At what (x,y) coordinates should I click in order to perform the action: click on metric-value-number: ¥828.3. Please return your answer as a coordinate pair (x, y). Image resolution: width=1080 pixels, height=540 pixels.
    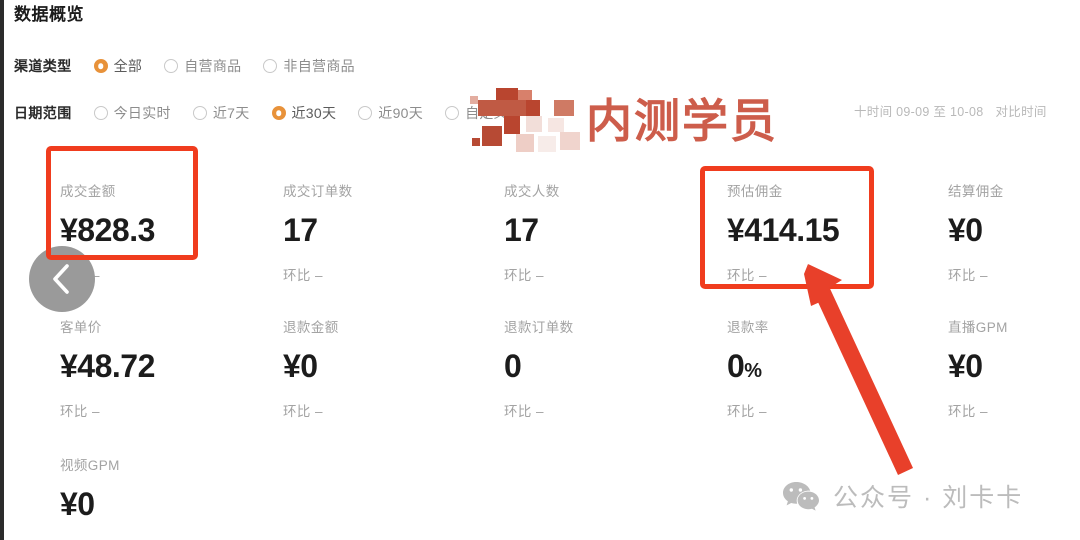
    Looking at the image, I should click on (107, 230).